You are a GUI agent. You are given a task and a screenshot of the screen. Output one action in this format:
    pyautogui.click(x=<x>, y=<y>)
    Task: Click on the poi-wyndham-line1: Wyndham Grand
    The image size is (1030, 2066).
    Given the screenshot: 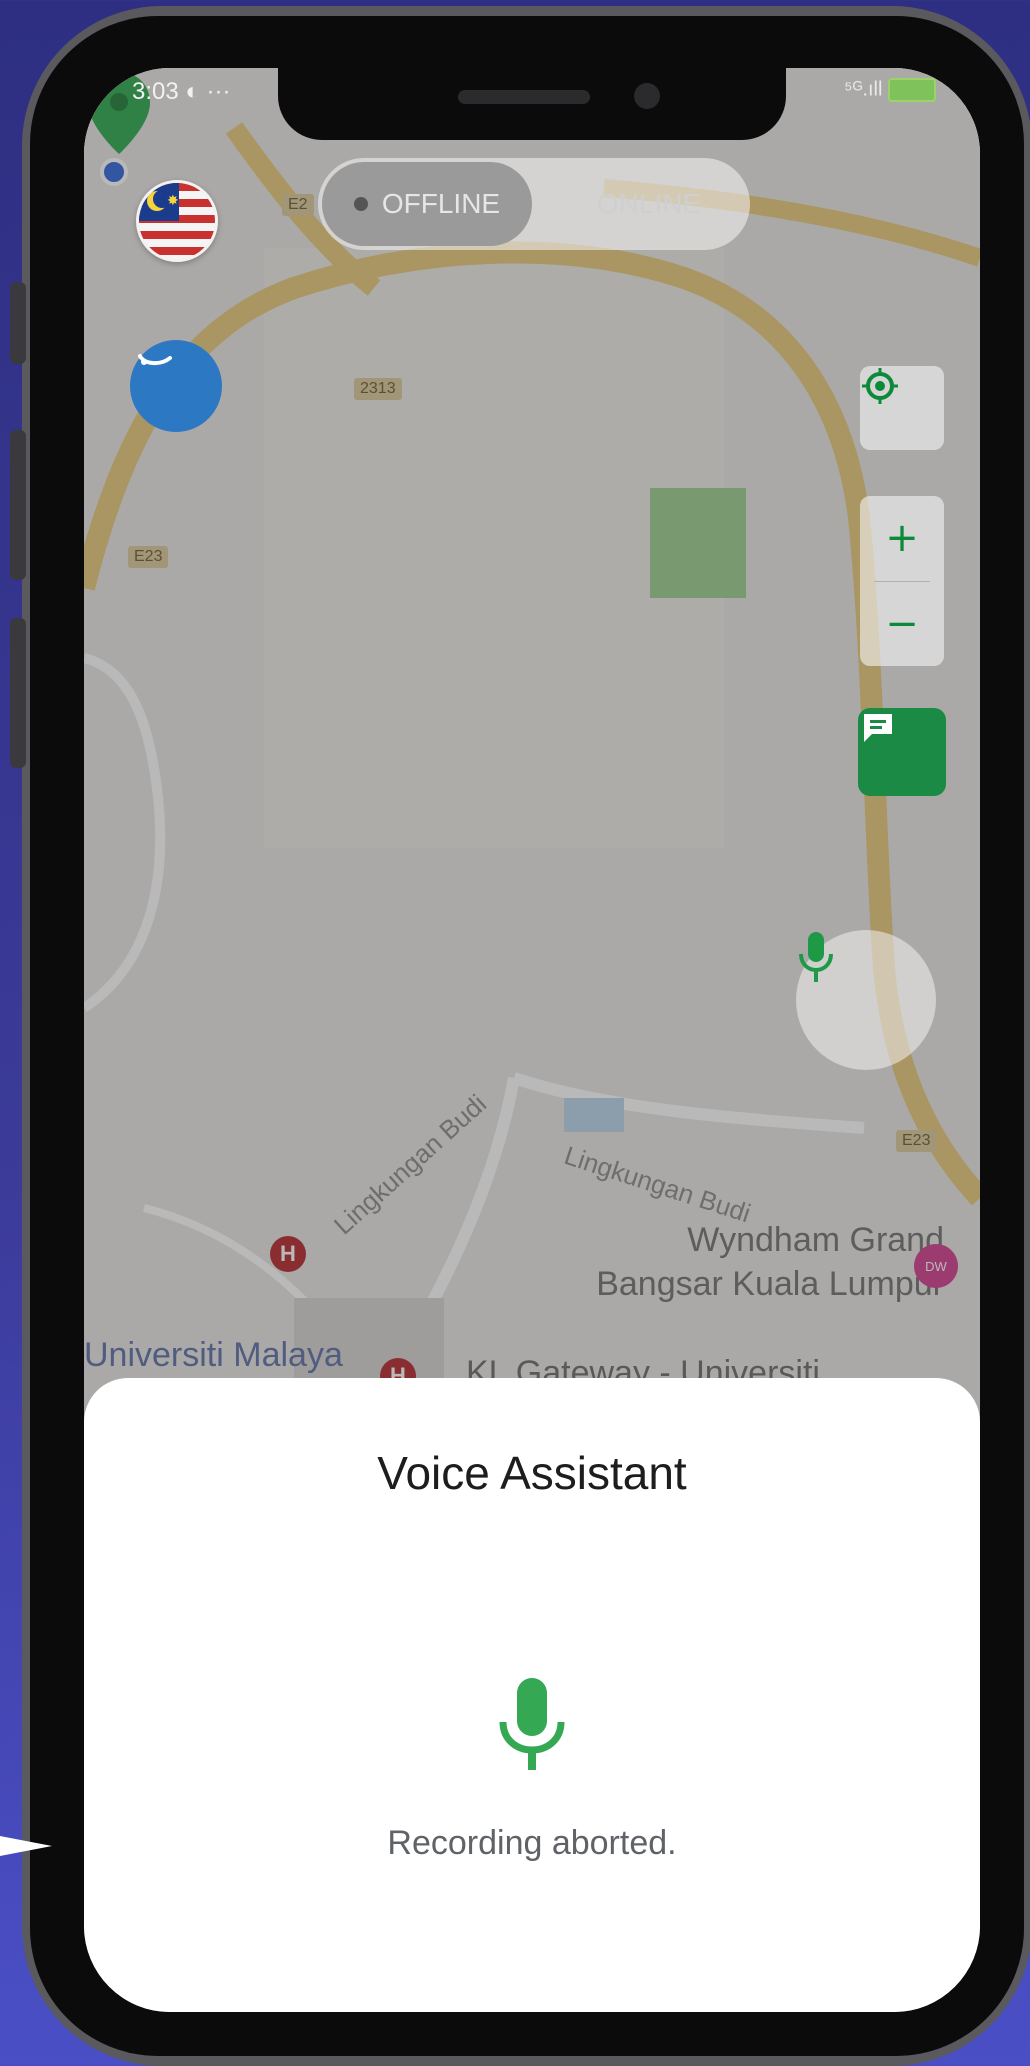 What is the action you would take?
    pyautogui.click(x=815, y=1240)
    